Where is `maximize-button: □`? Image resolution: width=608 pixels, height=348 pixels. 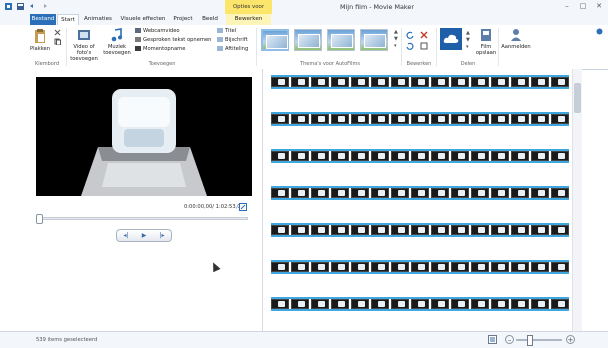
maximize-button: □ is located at coordinates (583, 6).